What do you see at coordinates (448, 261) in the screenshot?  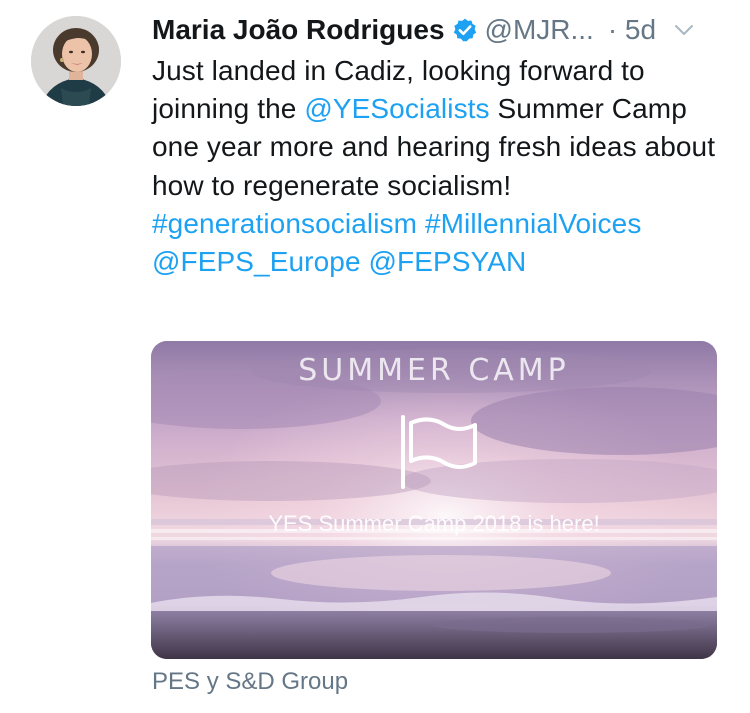 I see `mention-link: @FEPSYAN` at bounding box center [448, 261].